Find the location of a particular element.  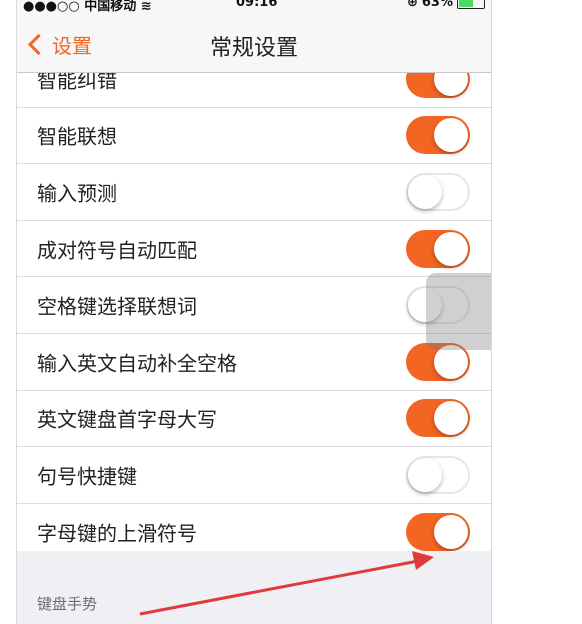

arrow-line is located at coordinates (279, 587).